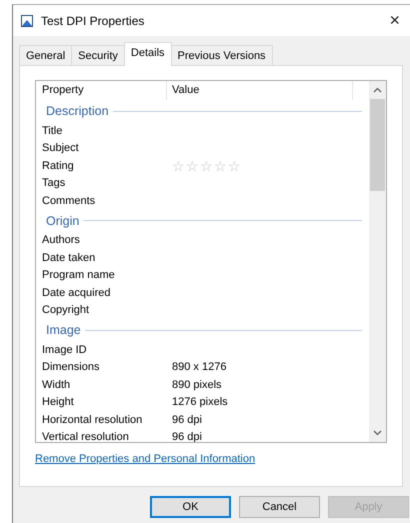  Describe the element at coordinates (190, 507) in the screenshot. I see `dialog-button: OK` at that location.